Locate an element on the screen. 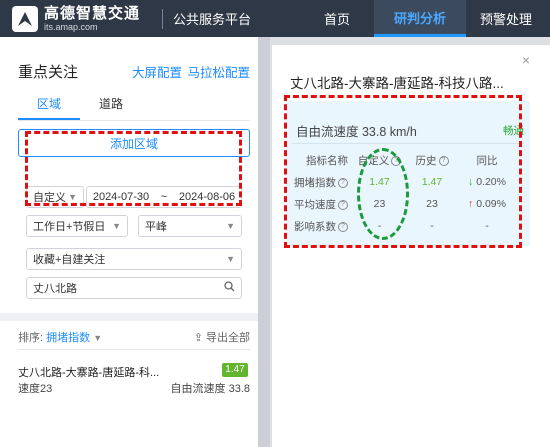  search-input: 丈八北路 is located at coordinates (134, 288).